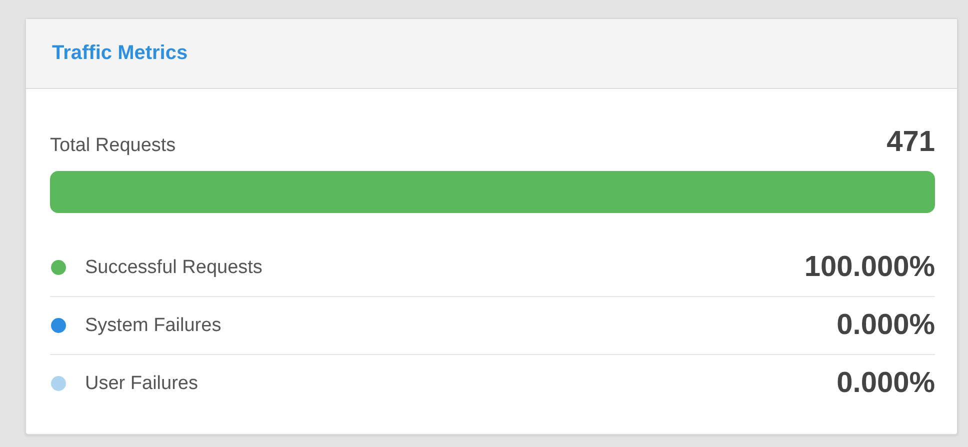 The height and width of the screenshot is (447, 968). What do you see at coordinates (869, 267) in the screenshot?
I see `metric-value: 100.000%` at bounding box center [869, 267].